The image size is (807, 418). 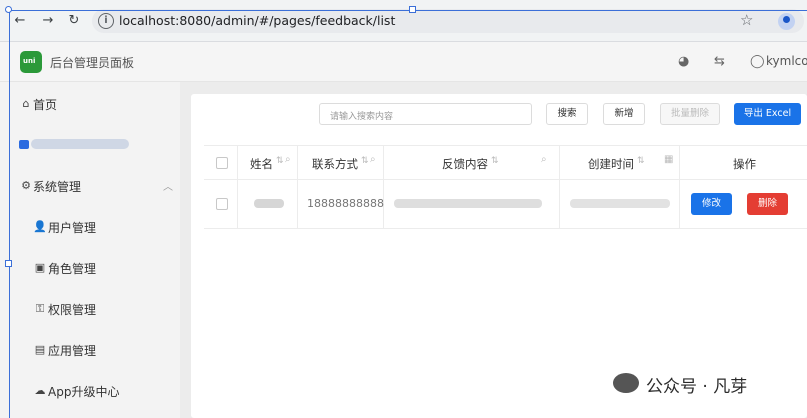 I want to click on user-name: kymlcod, so click(x=786, y=61).